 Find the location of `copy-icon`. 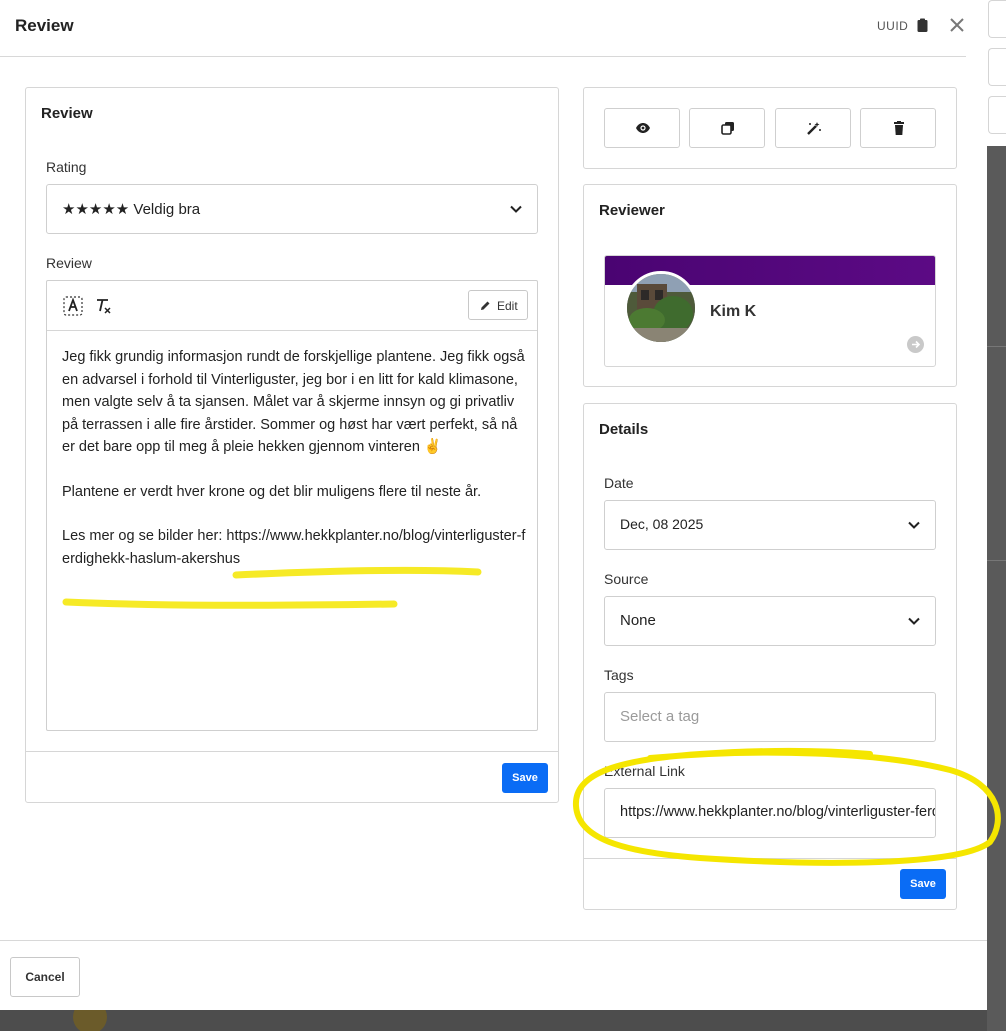

copy-icon is located at coordinates (727, 128).